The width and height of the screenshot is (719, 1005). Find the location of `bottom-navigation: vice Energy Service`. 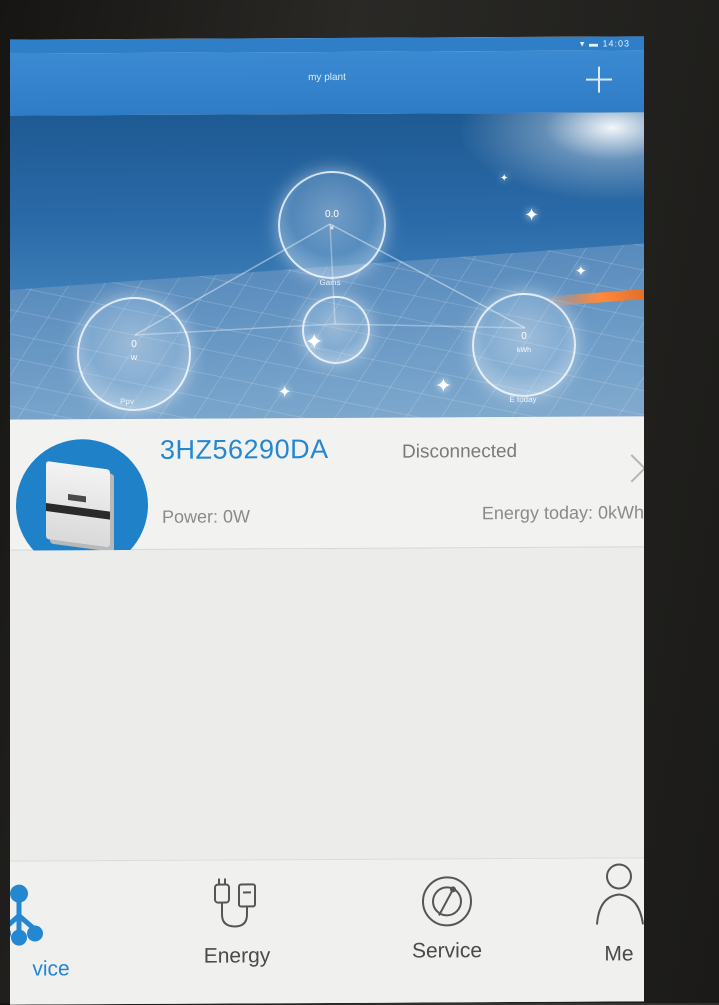

bottom-navigation: vice Energy Service is located at coordinates (327, 930).